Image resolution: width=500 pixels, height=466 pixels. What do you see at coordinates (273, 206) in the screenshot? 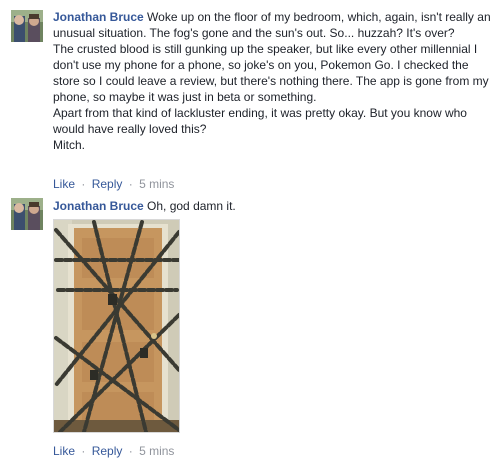
I see `comment-body: Jonathan Bruce Oh, god damn it.` at bounding box center [273, 206].